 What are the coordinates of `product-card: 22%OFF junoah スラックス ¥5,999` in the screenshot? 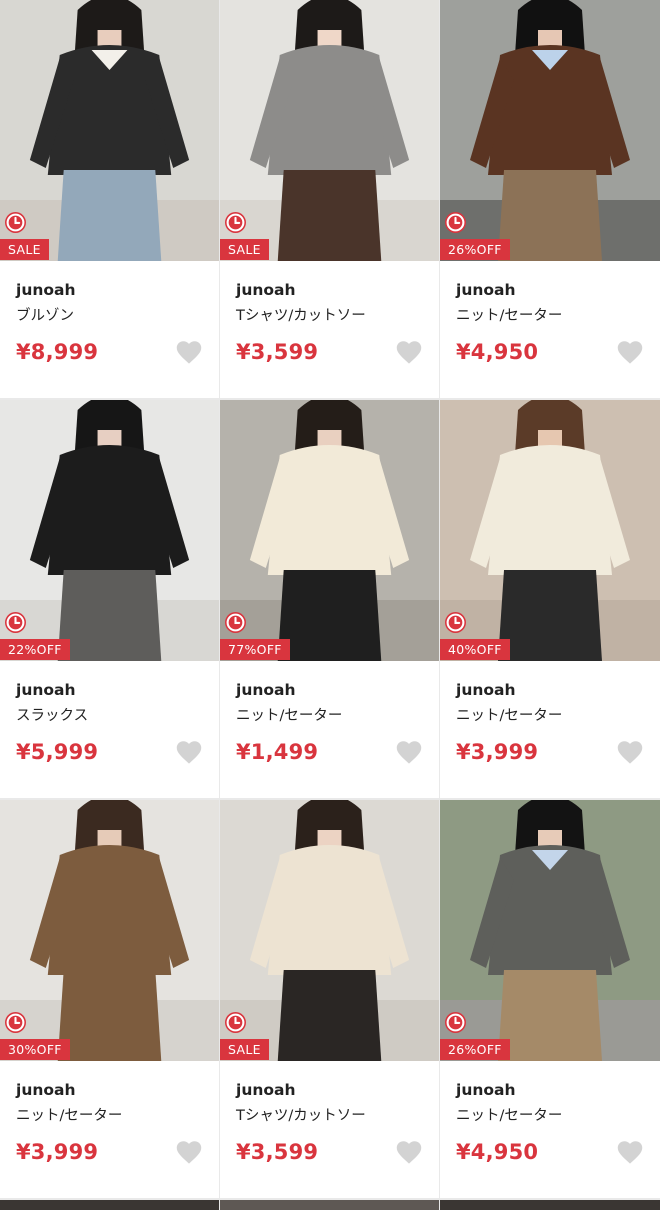 It's located at (109, 599).